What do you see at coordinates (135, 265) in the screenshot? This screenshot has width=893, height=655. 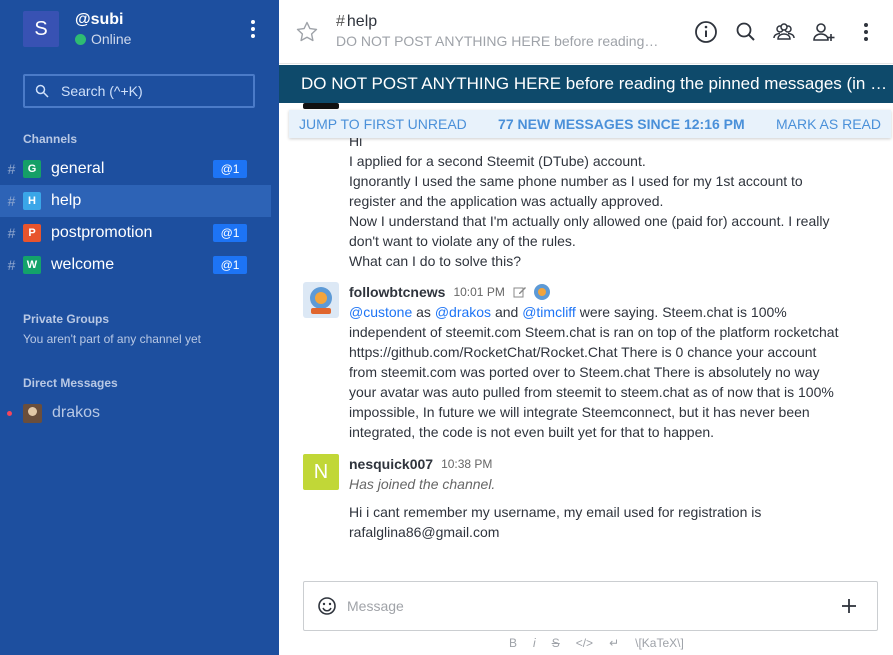 I see `sidebar-item-welcome: # W welcome @1` at bounding box center [135, 265].